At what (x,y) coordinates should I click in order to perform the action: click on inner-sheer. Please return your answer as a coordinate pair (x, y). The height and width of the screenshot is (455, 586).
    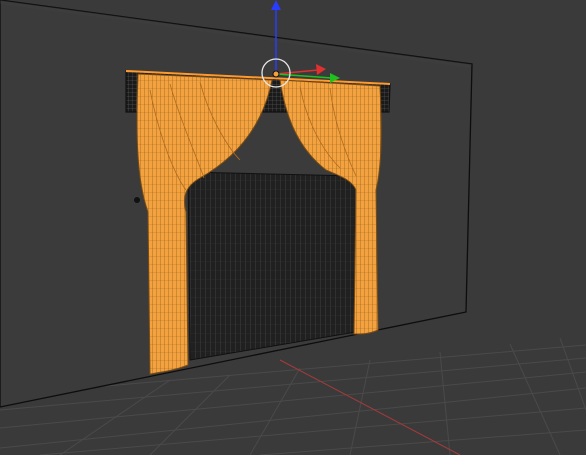
    Looking at the image, I should click on (272, 266).